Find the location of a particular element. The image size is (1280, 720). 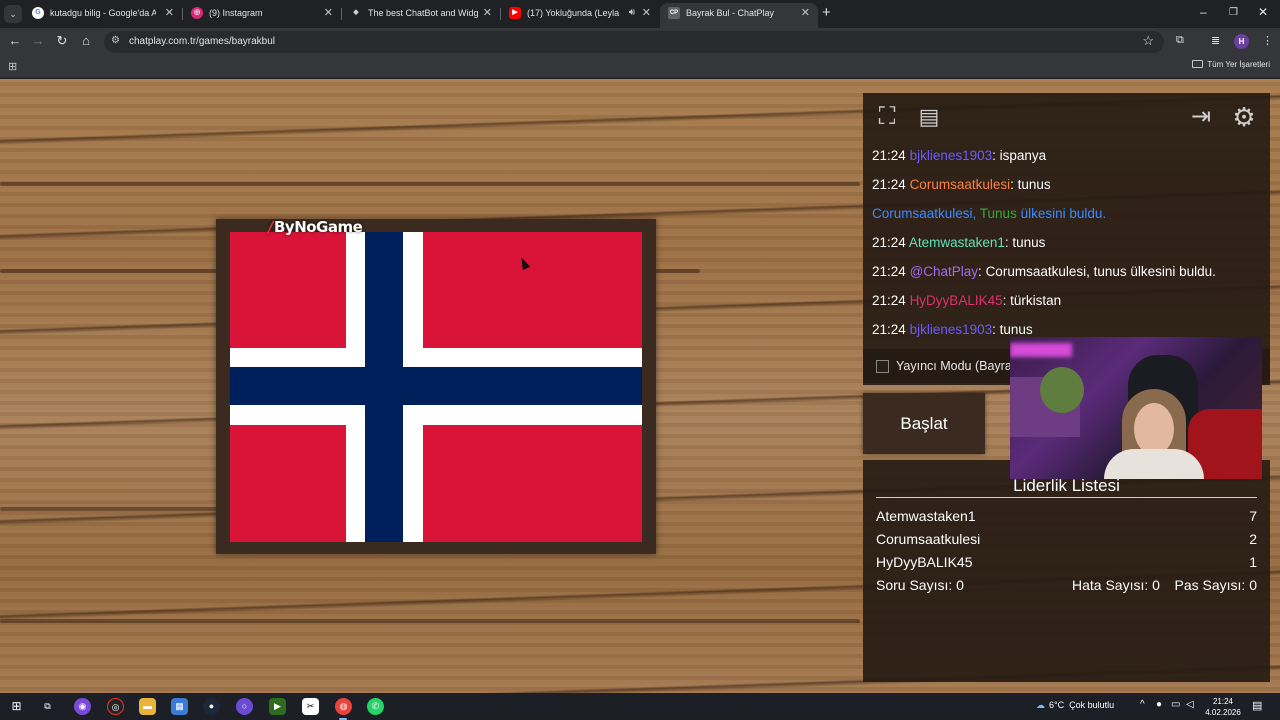

app-icon: ○ is located at coordinates (244, 706).